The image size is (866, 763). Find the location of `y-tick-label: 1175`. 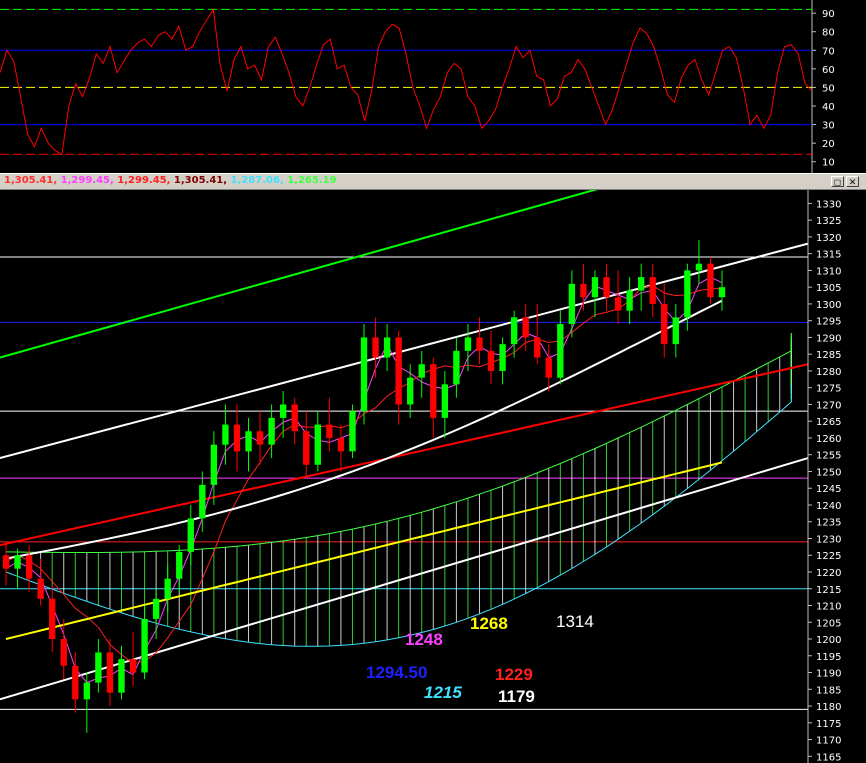

y-tick-label: 1175 is located at coordinates (828, 724).